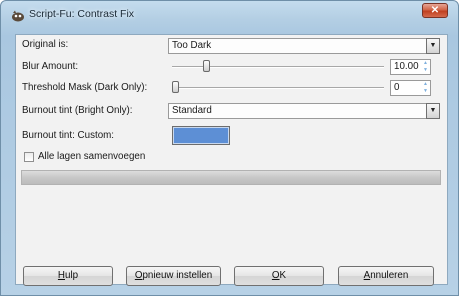 Image resolution: width=459 pixels, height=296 pixels. I want to click on close-icon: ✕, so click(435, 10).